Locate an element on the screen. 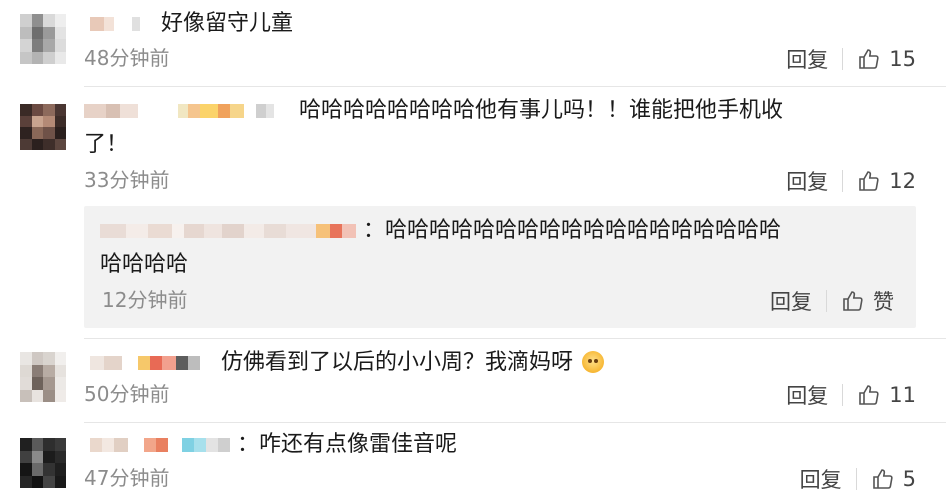 Image resolution: width=946 pixels, height=500 pixels. sub-reply-text-line-1: ：哈哈哈哈哈哈哈哈哈哈哈哈哈哈哈哈哈哈 is located at coordinates (440, 231).